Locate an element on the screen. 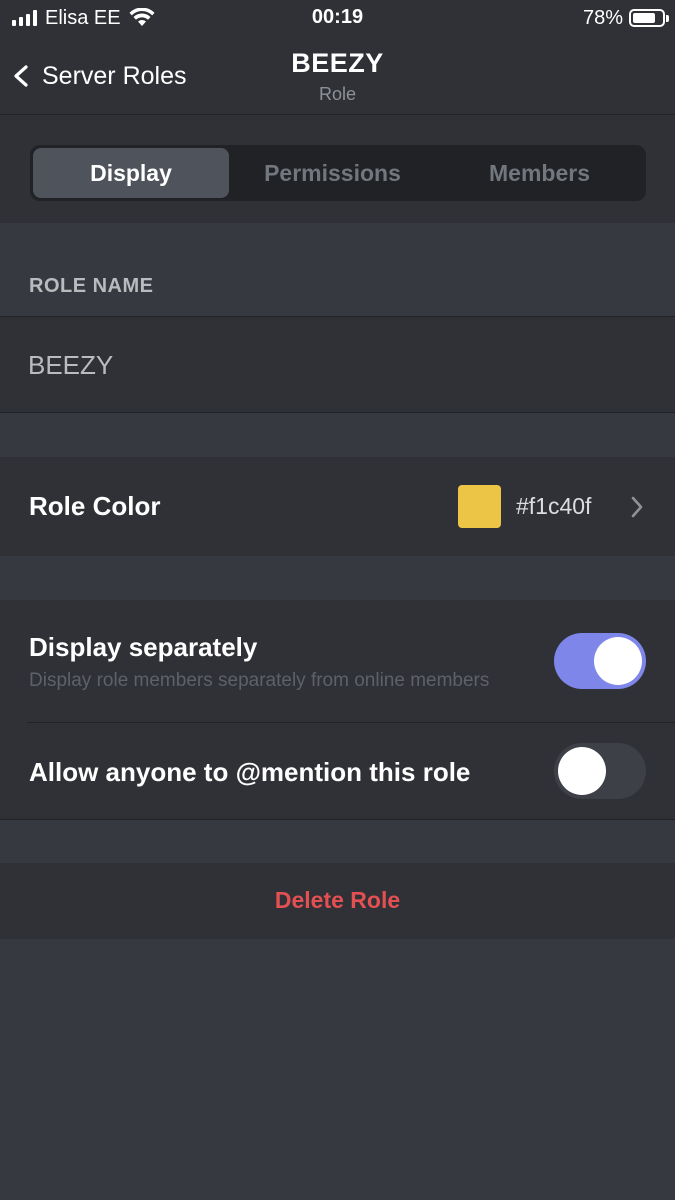  role-color-row: Role Color #f1c40f is located at coordinates (337, 506).